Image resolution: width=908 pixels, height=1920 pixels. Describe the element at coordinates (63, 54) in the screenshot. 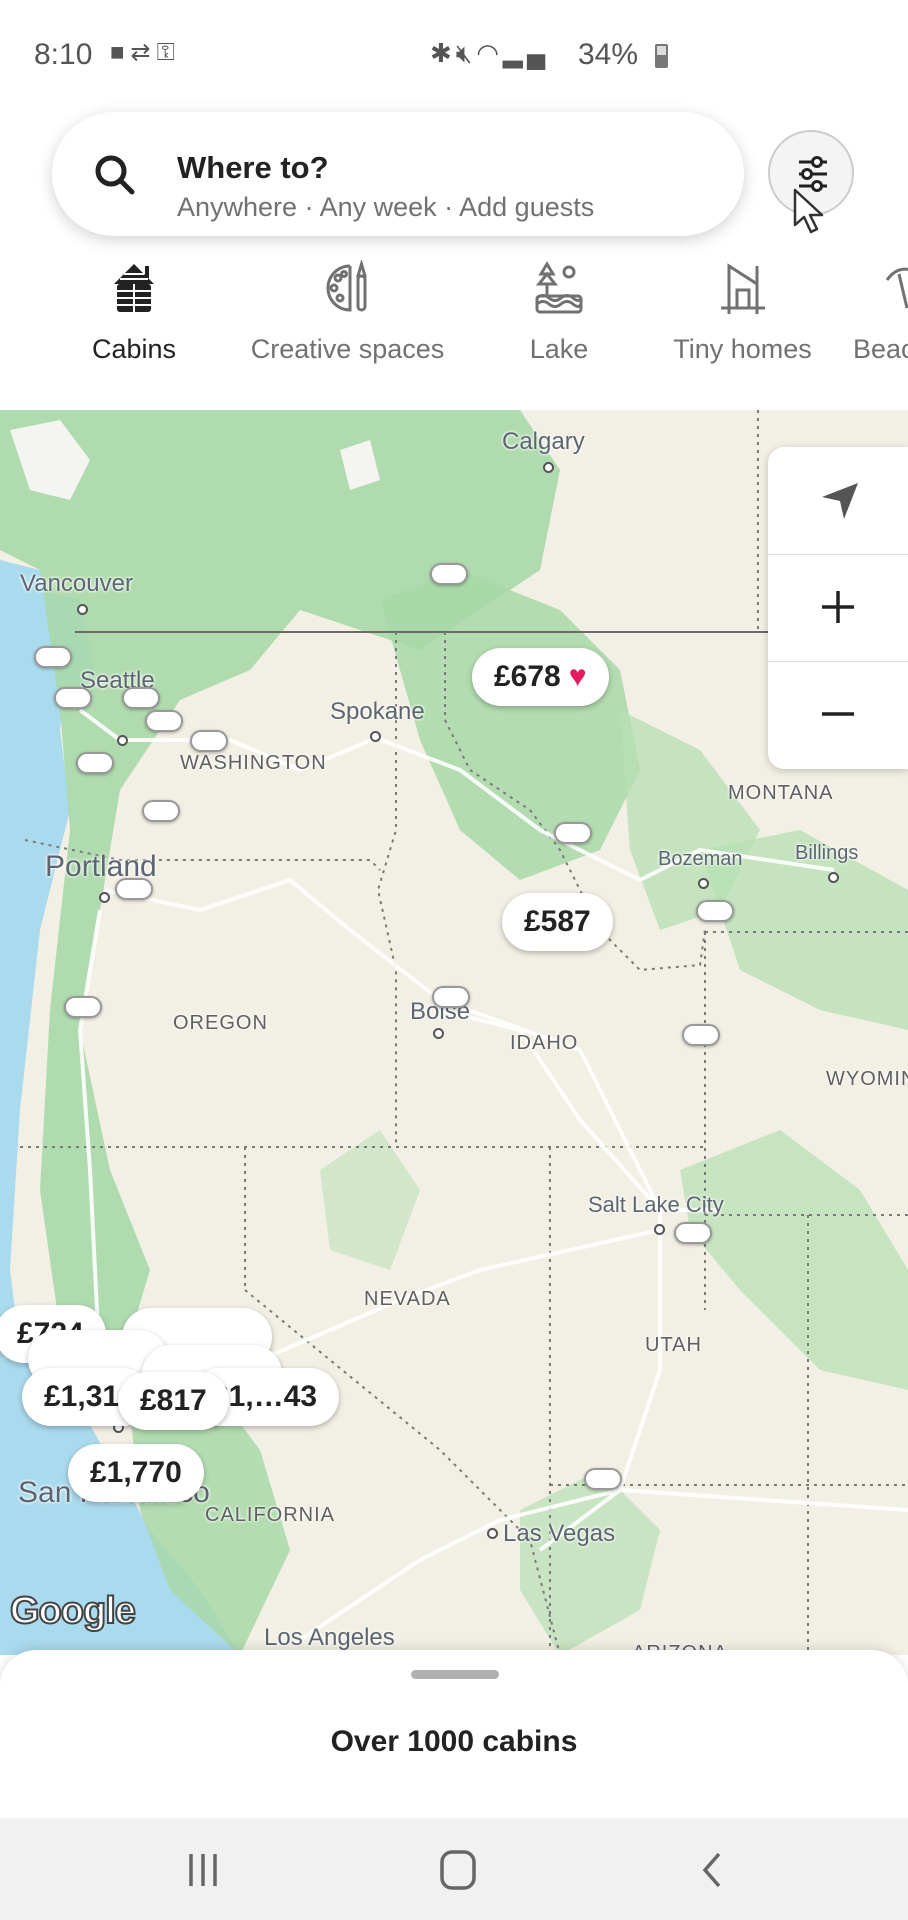

I see `status-time: 8:10` at that location.